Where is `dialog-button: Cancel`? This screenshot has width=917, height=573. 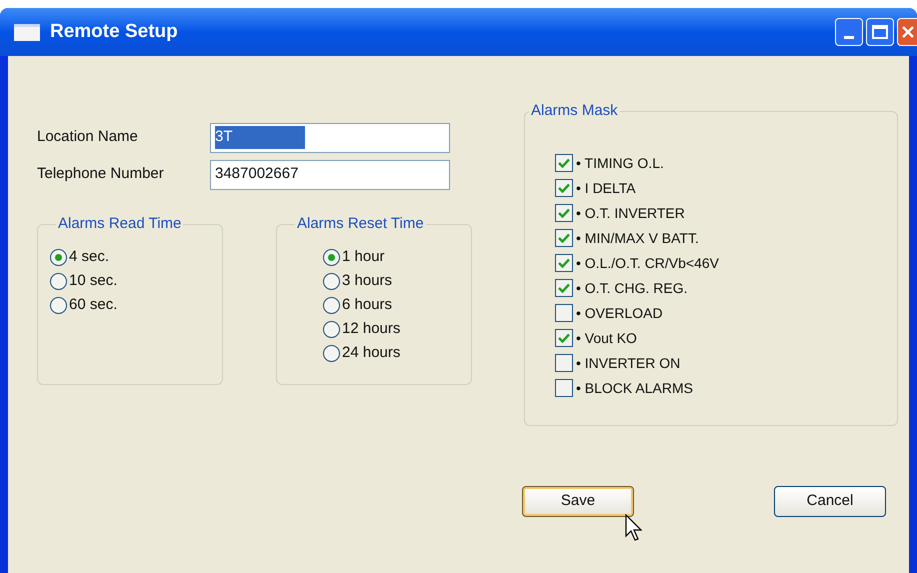 dialog-button: Cancel is located at coordinates (830, 501).